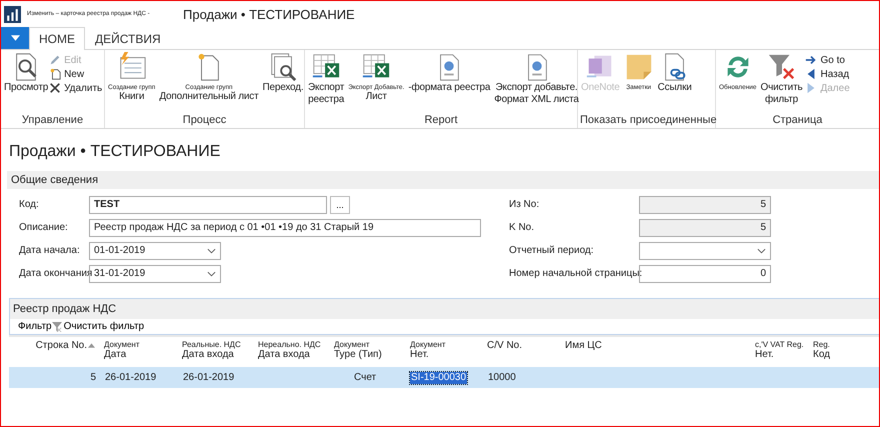 Image resolution: width=880 pixels, height=427 pixels. What do you see at coordinates (55, 88) in the screenshot?
I see `delete-icon` at bounding box center [55, 88].